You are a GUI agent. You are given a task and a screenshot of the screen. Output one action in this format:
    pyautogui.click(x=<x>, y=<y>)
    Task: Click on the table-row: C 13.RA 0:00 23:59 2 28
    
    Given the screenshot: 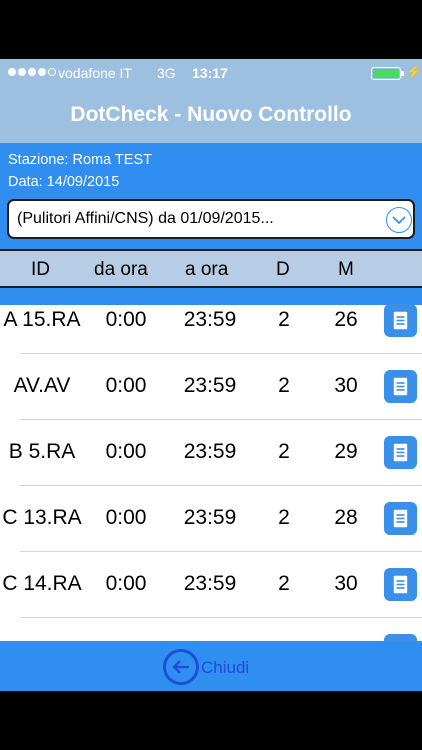 What is the action you would take?
    pyautogui.click(x=211, y=519)
    